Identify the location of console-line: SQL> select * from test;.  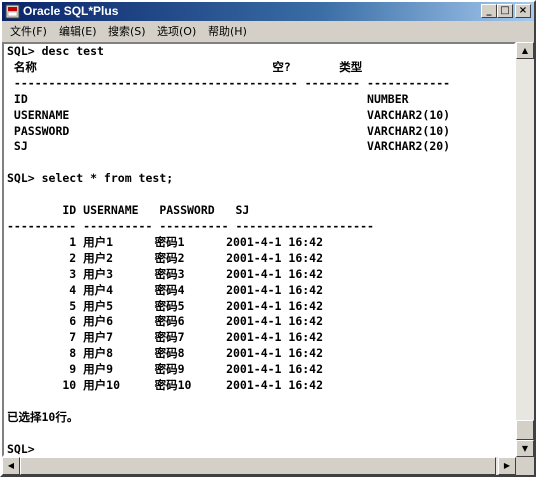
(90, 178).